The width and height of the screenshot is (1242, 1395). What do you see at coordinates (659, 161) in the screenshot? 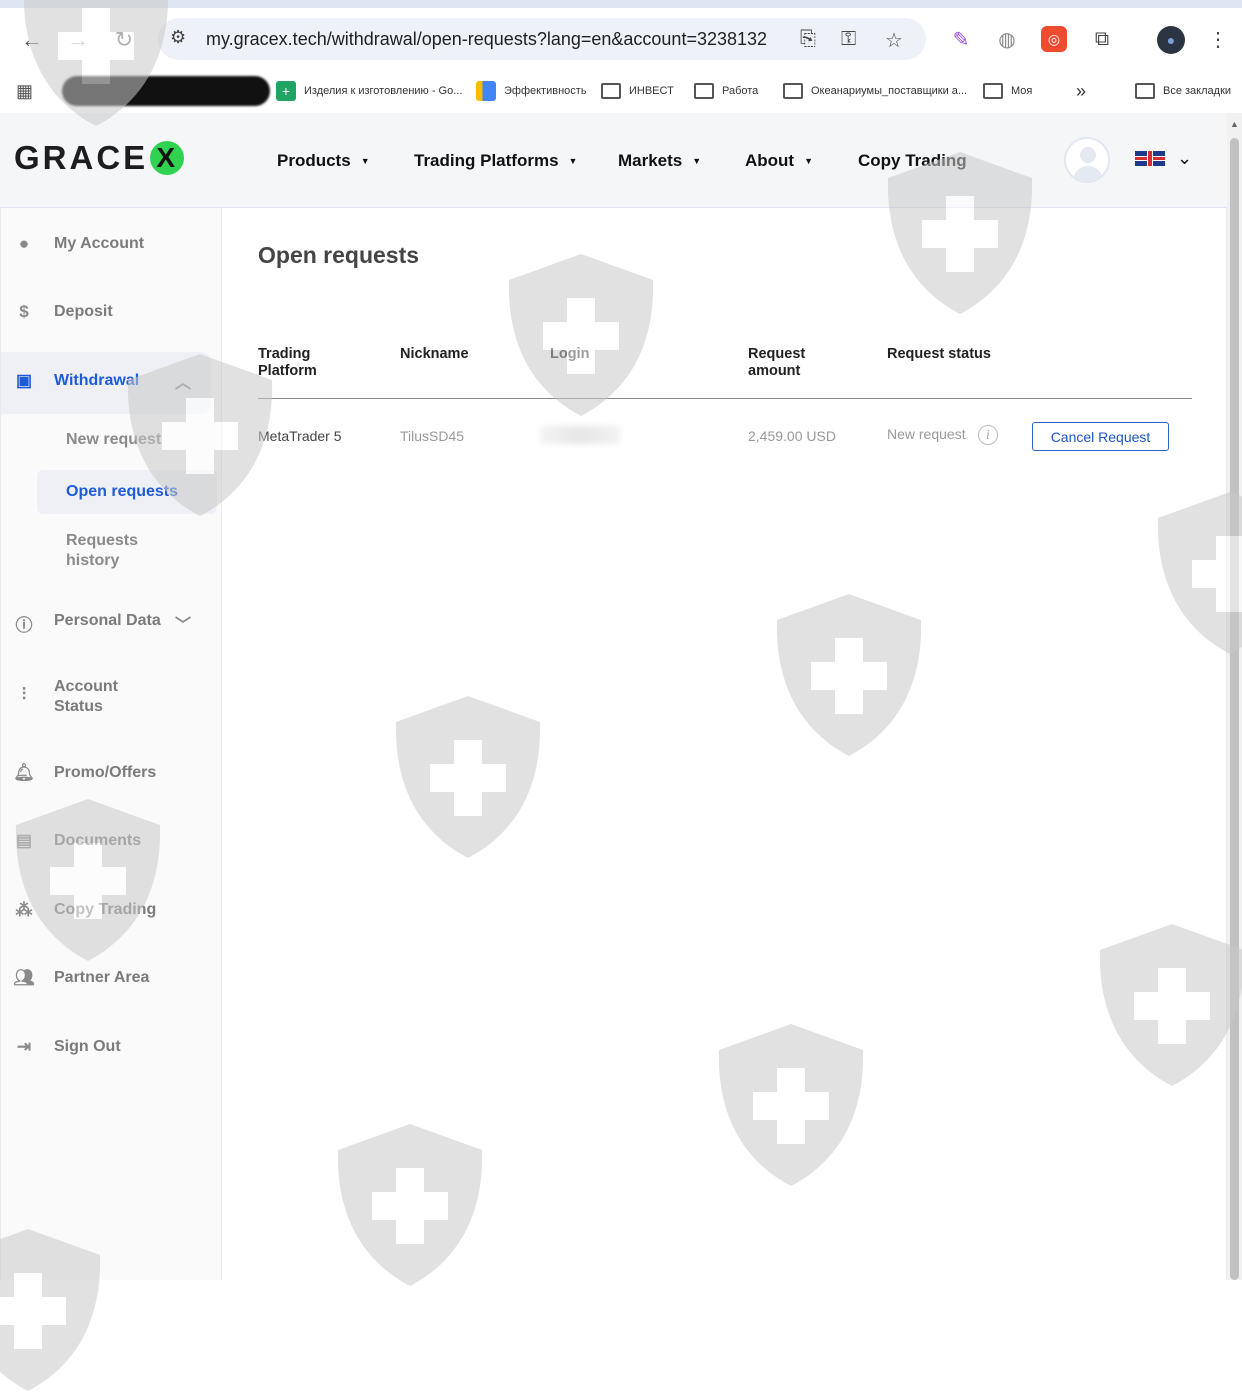
I see `nav-markets: Markets ▼` at bounding box center [659, 161].